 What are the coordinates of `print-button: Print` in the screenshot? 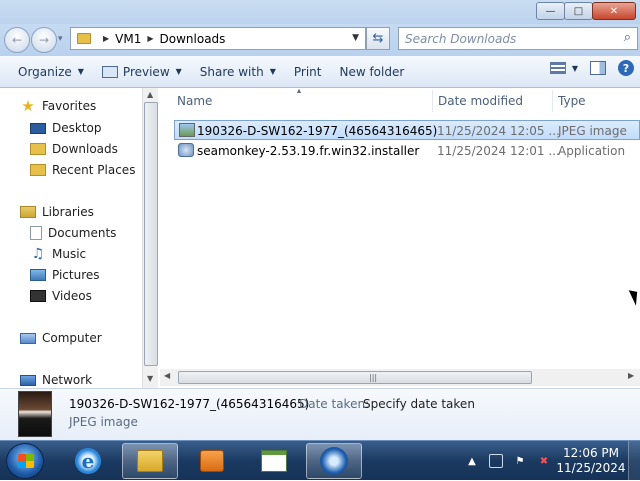 It's located at (308, 72).